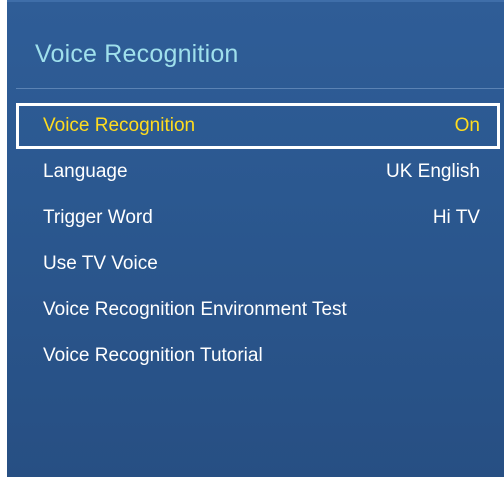  I want to click on menu-item-value: UK English, so click(433, 171).